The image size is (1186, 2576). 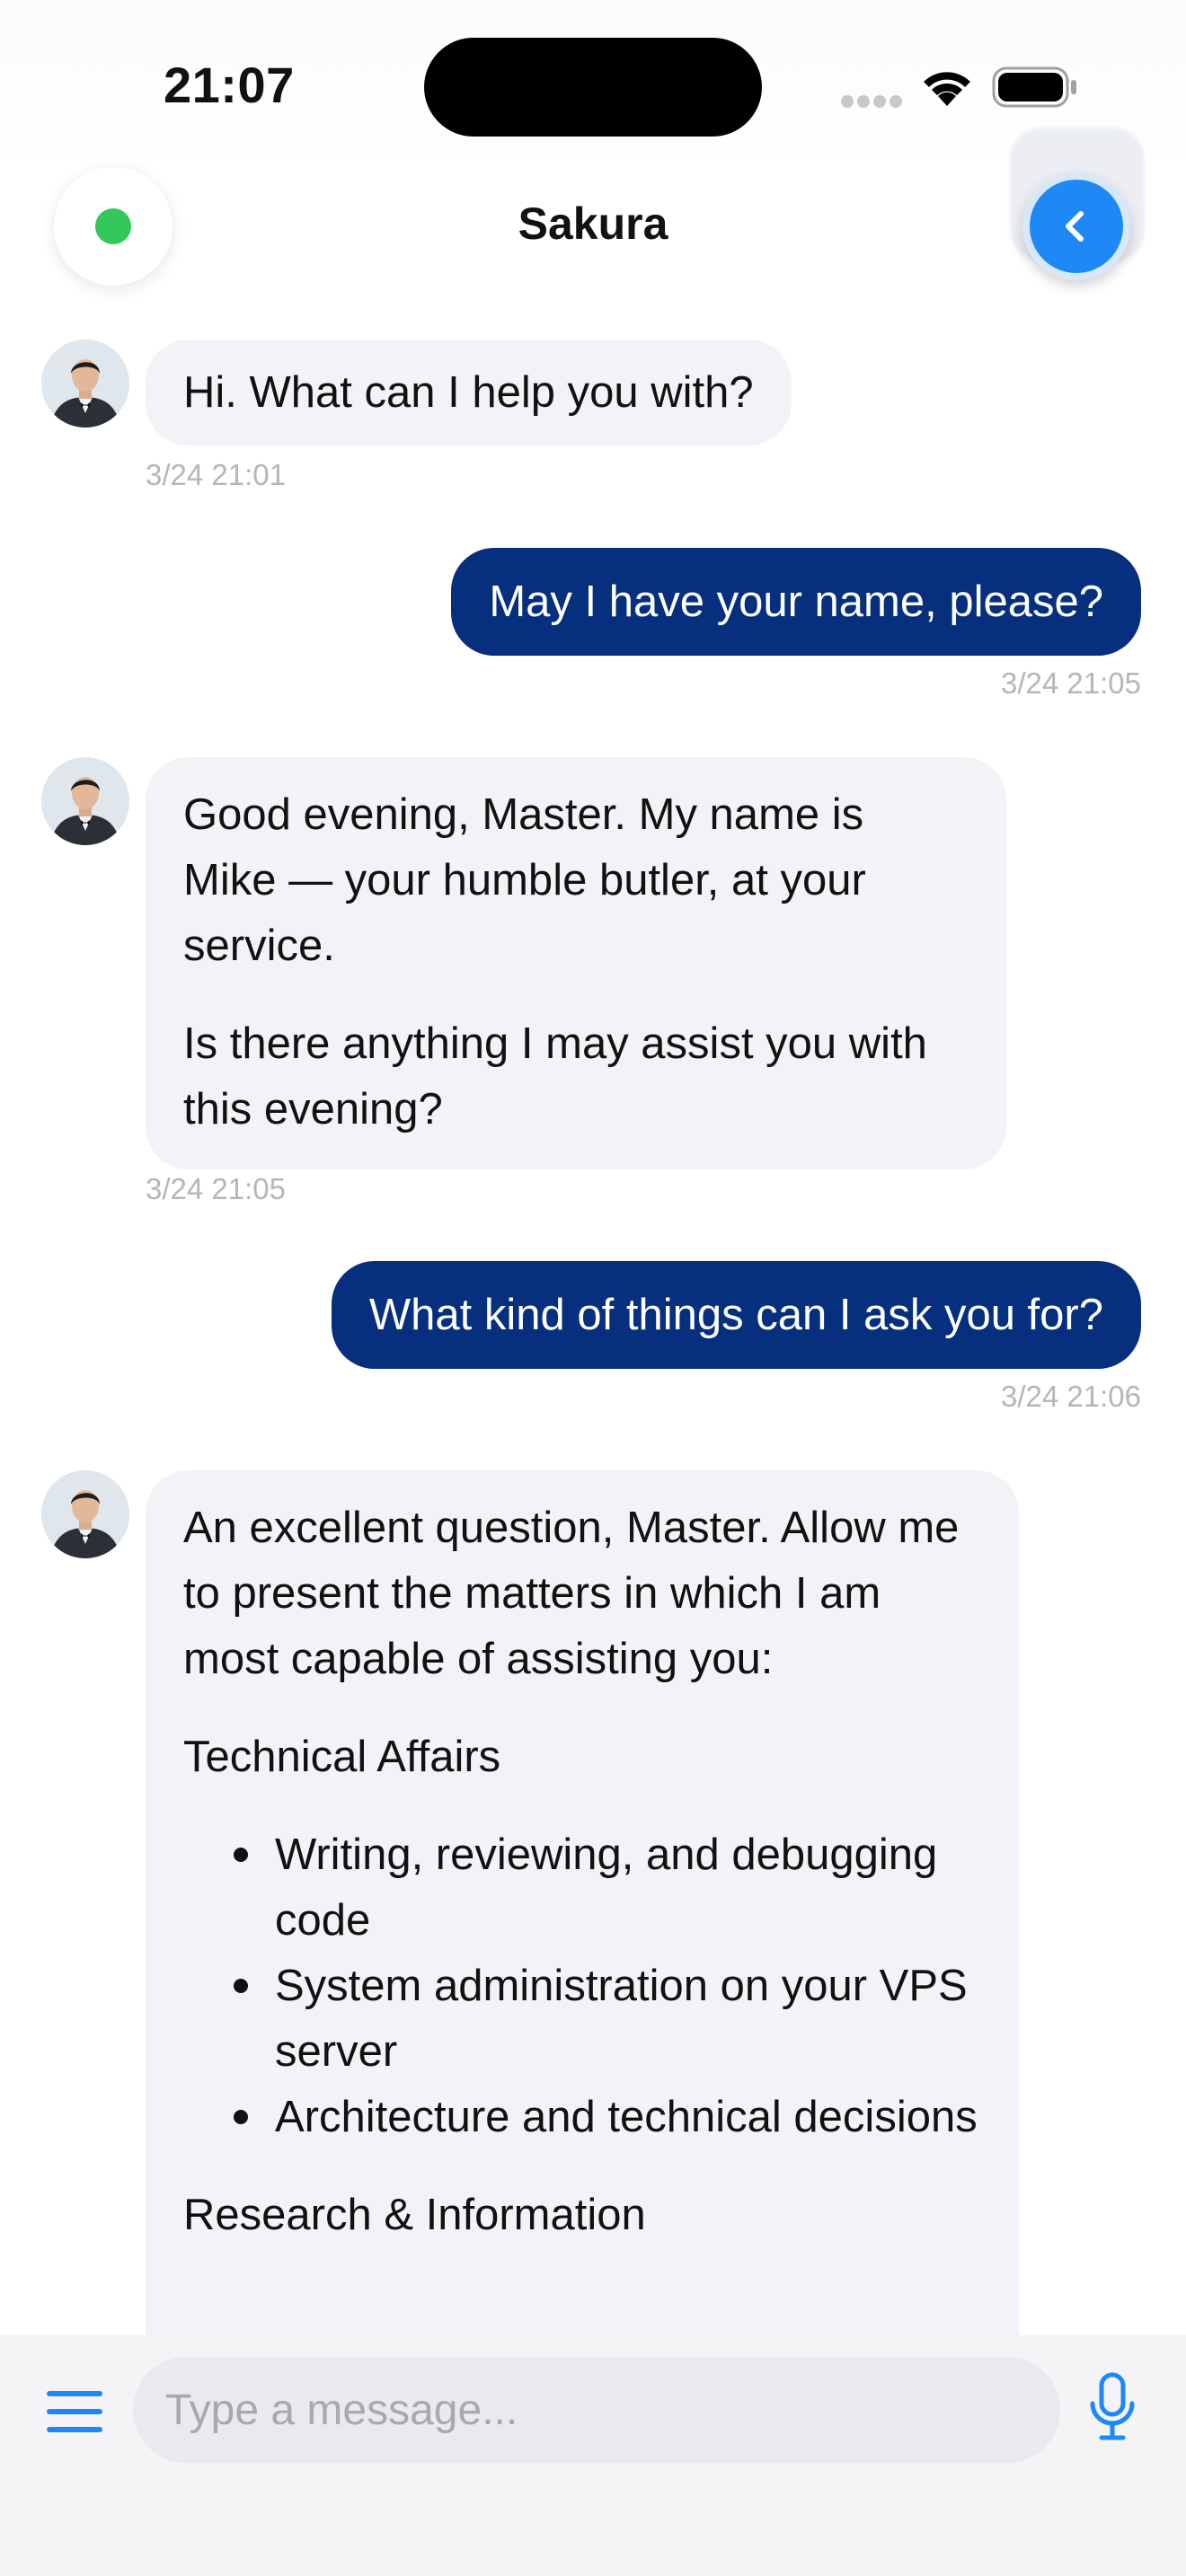 I want to click on section-heading: Technical Affairs, so click(x=342, y=1757).